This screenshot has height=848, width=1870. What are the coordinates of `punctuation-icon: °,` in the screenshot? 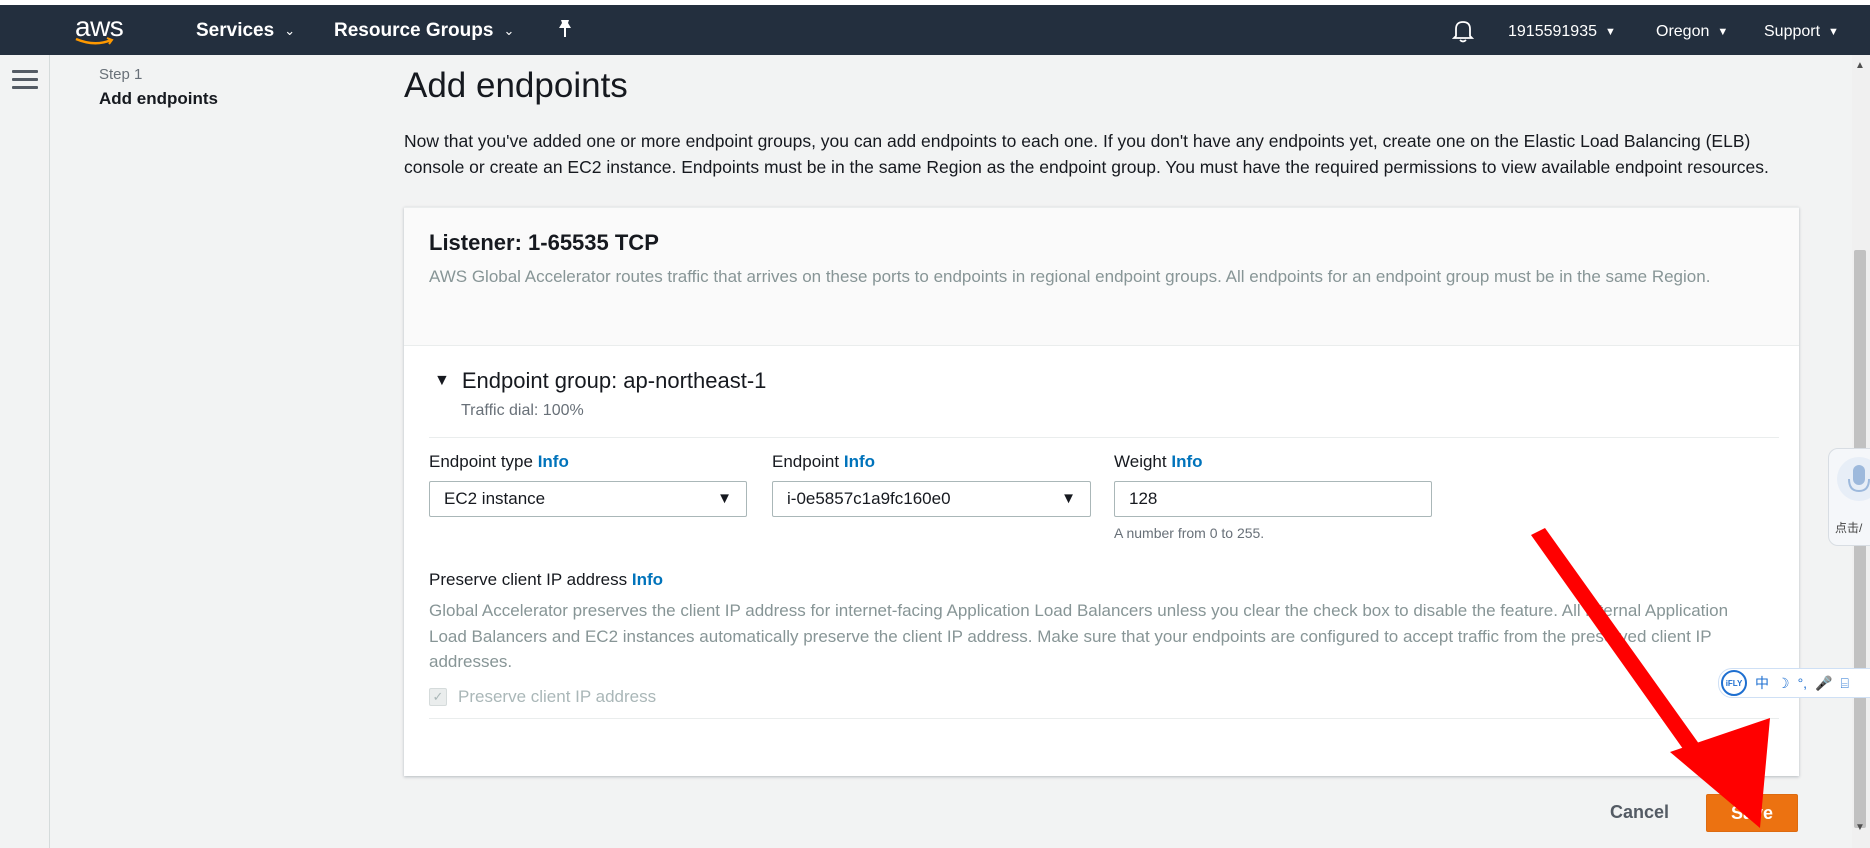 It's located at (1803, 683).